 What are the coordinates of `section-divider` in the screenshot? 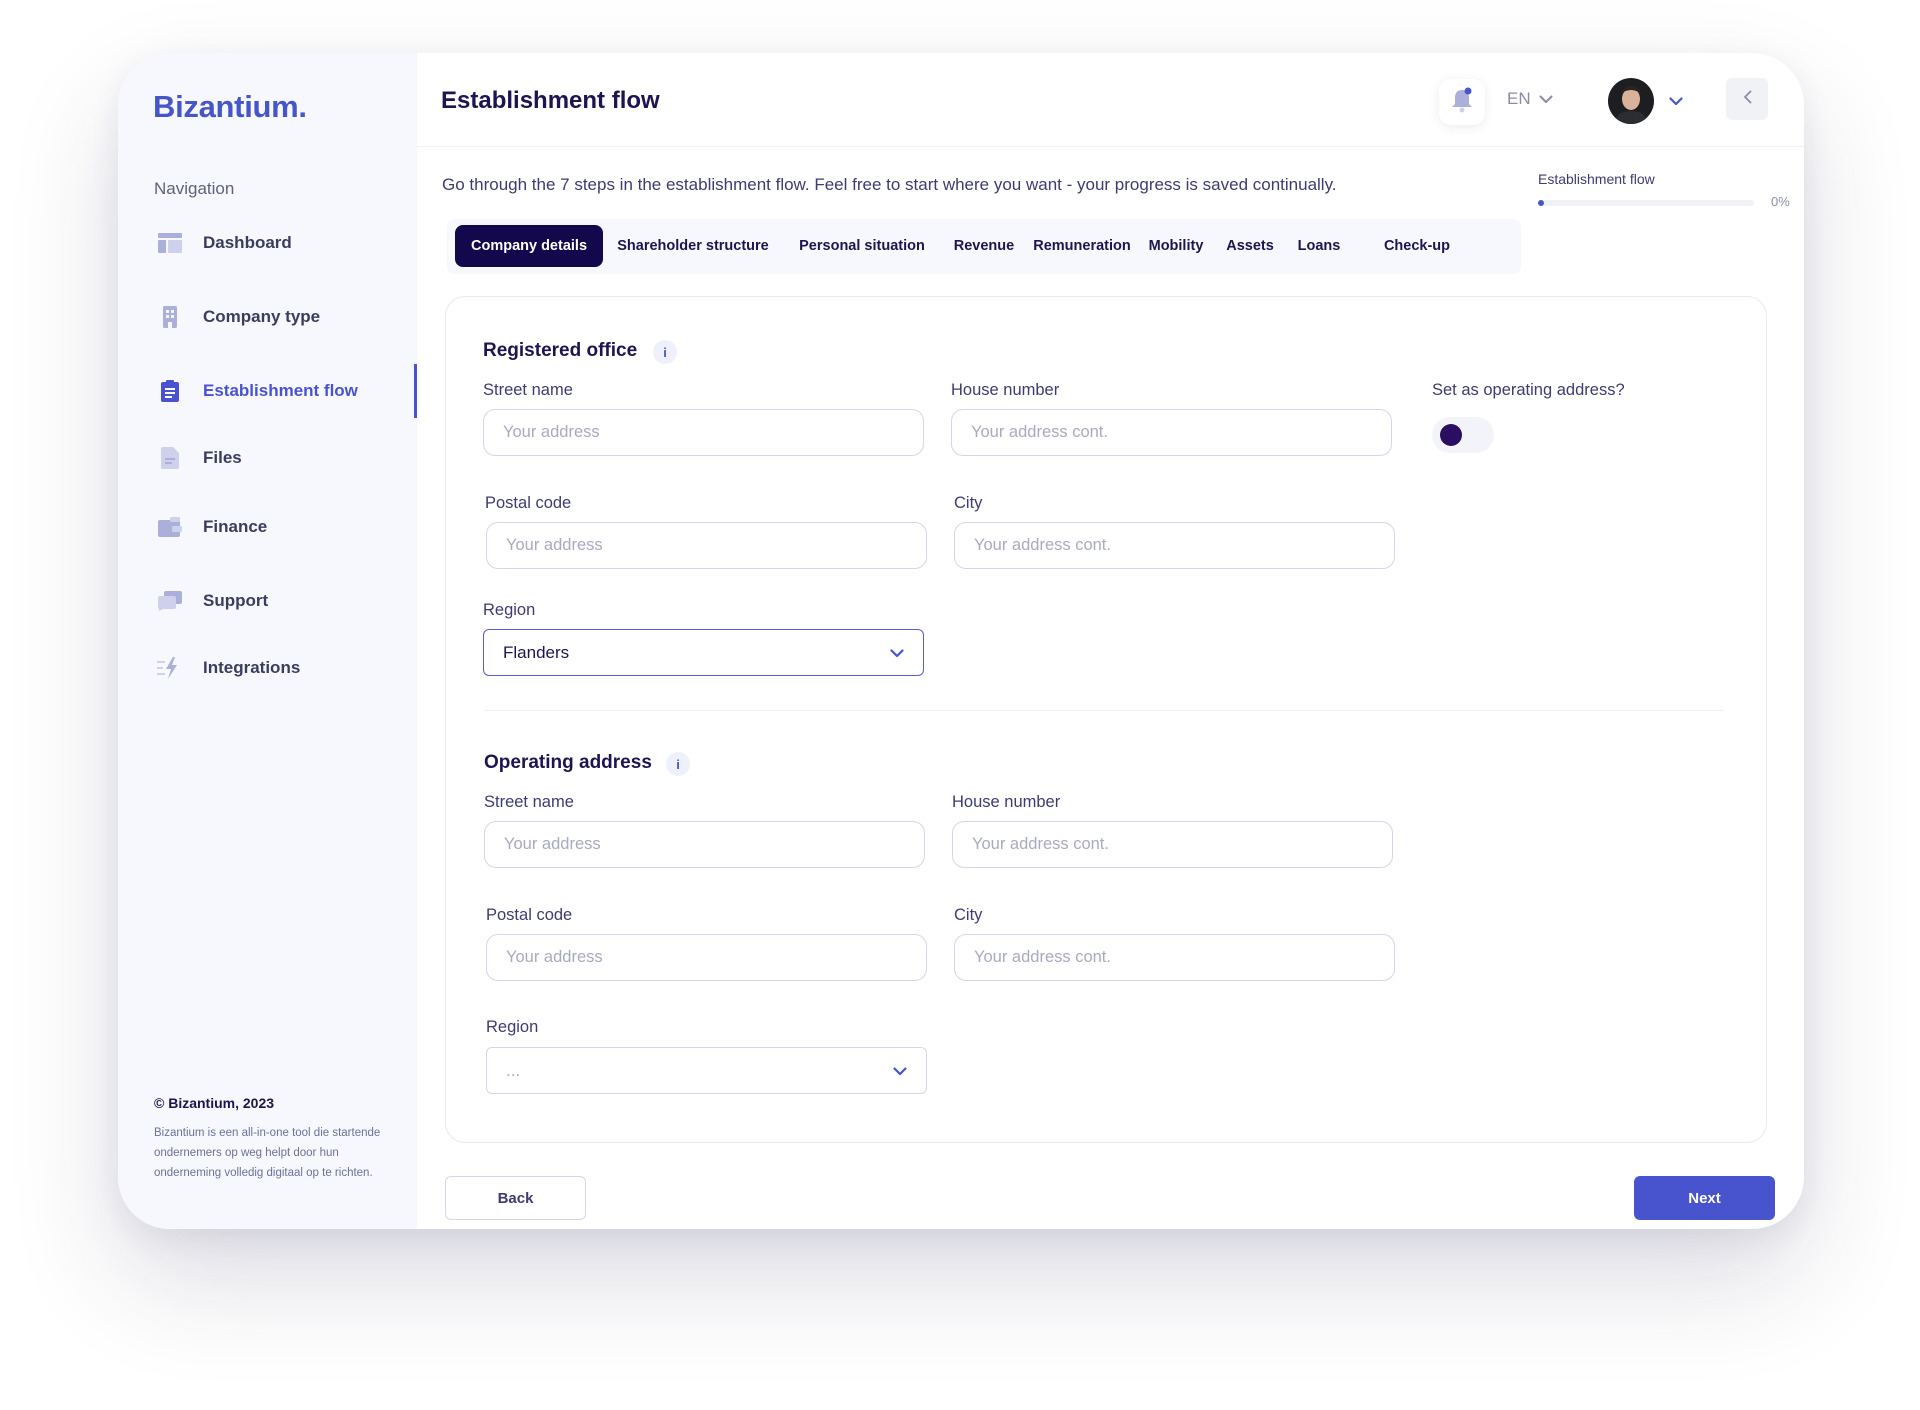 It's located at (1104, 710).